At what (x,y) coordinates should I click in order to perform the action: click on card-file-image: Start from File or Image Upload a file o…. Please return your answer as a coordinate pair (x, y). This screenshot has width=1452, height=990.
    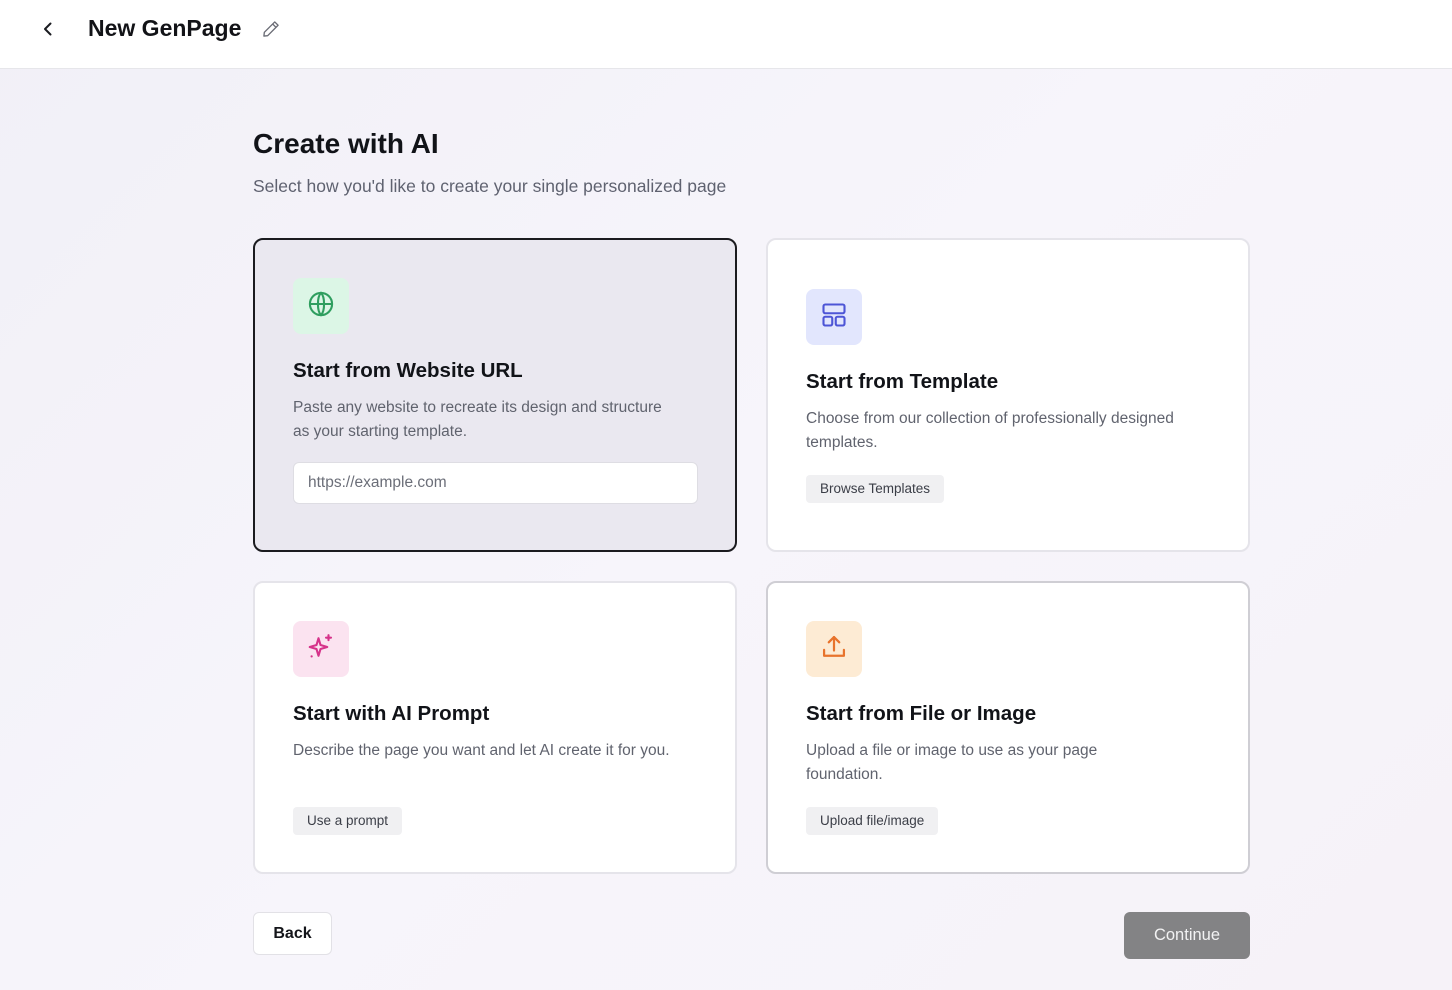
    Looking at the image, I should click on (1008, 727).